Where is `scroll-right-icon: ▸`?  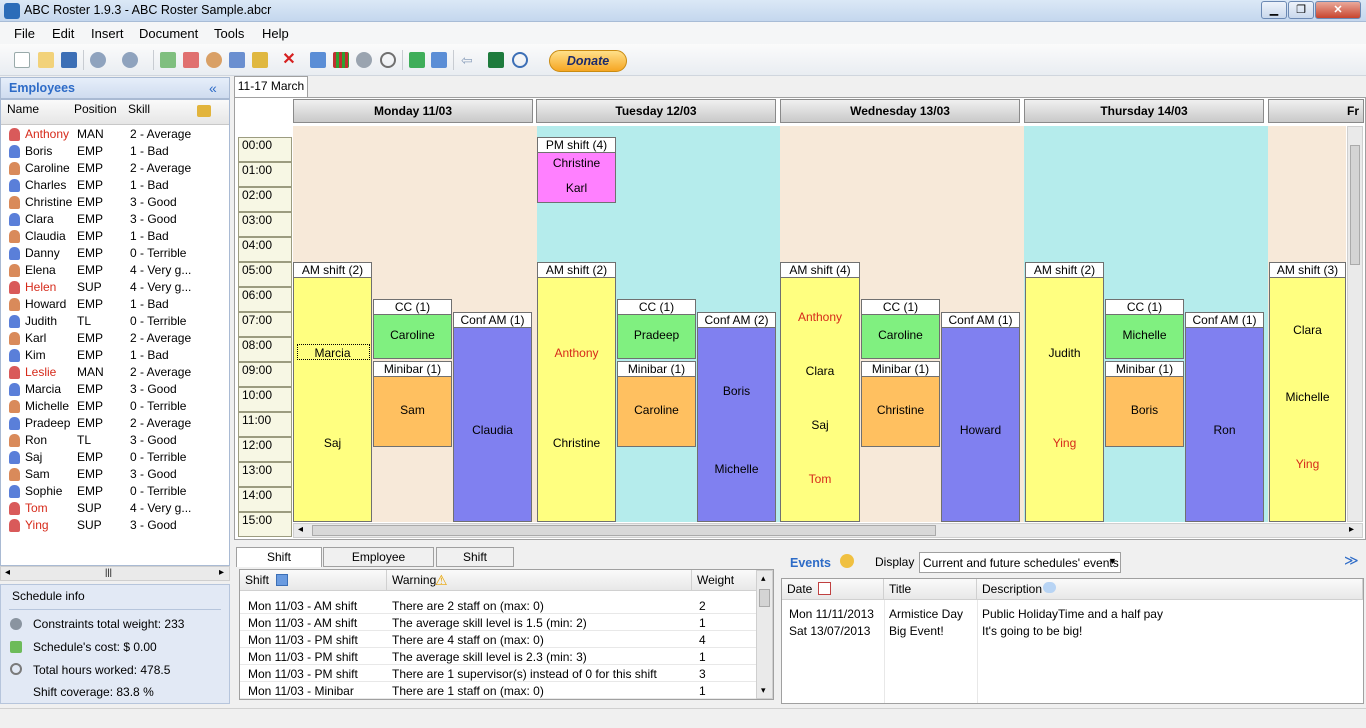 scroll-right-icon: ▸ is located at coordinates (1351, 529).